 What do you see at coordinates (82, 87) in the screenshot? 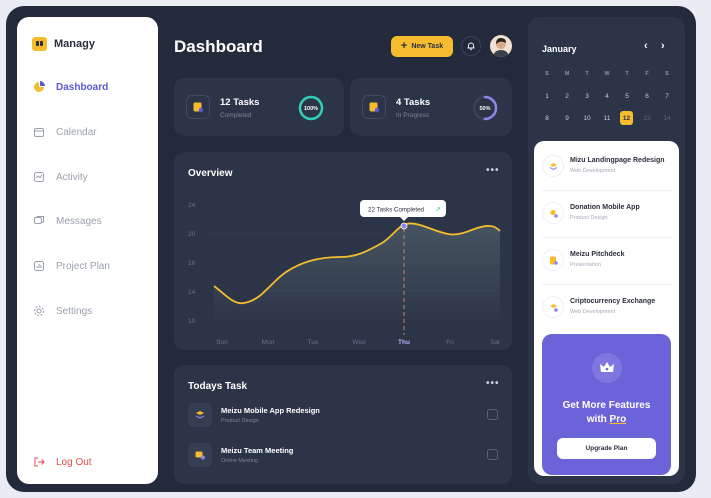
I see `sidebar-item-label: Dashboard` at bounding box center [82, 87].